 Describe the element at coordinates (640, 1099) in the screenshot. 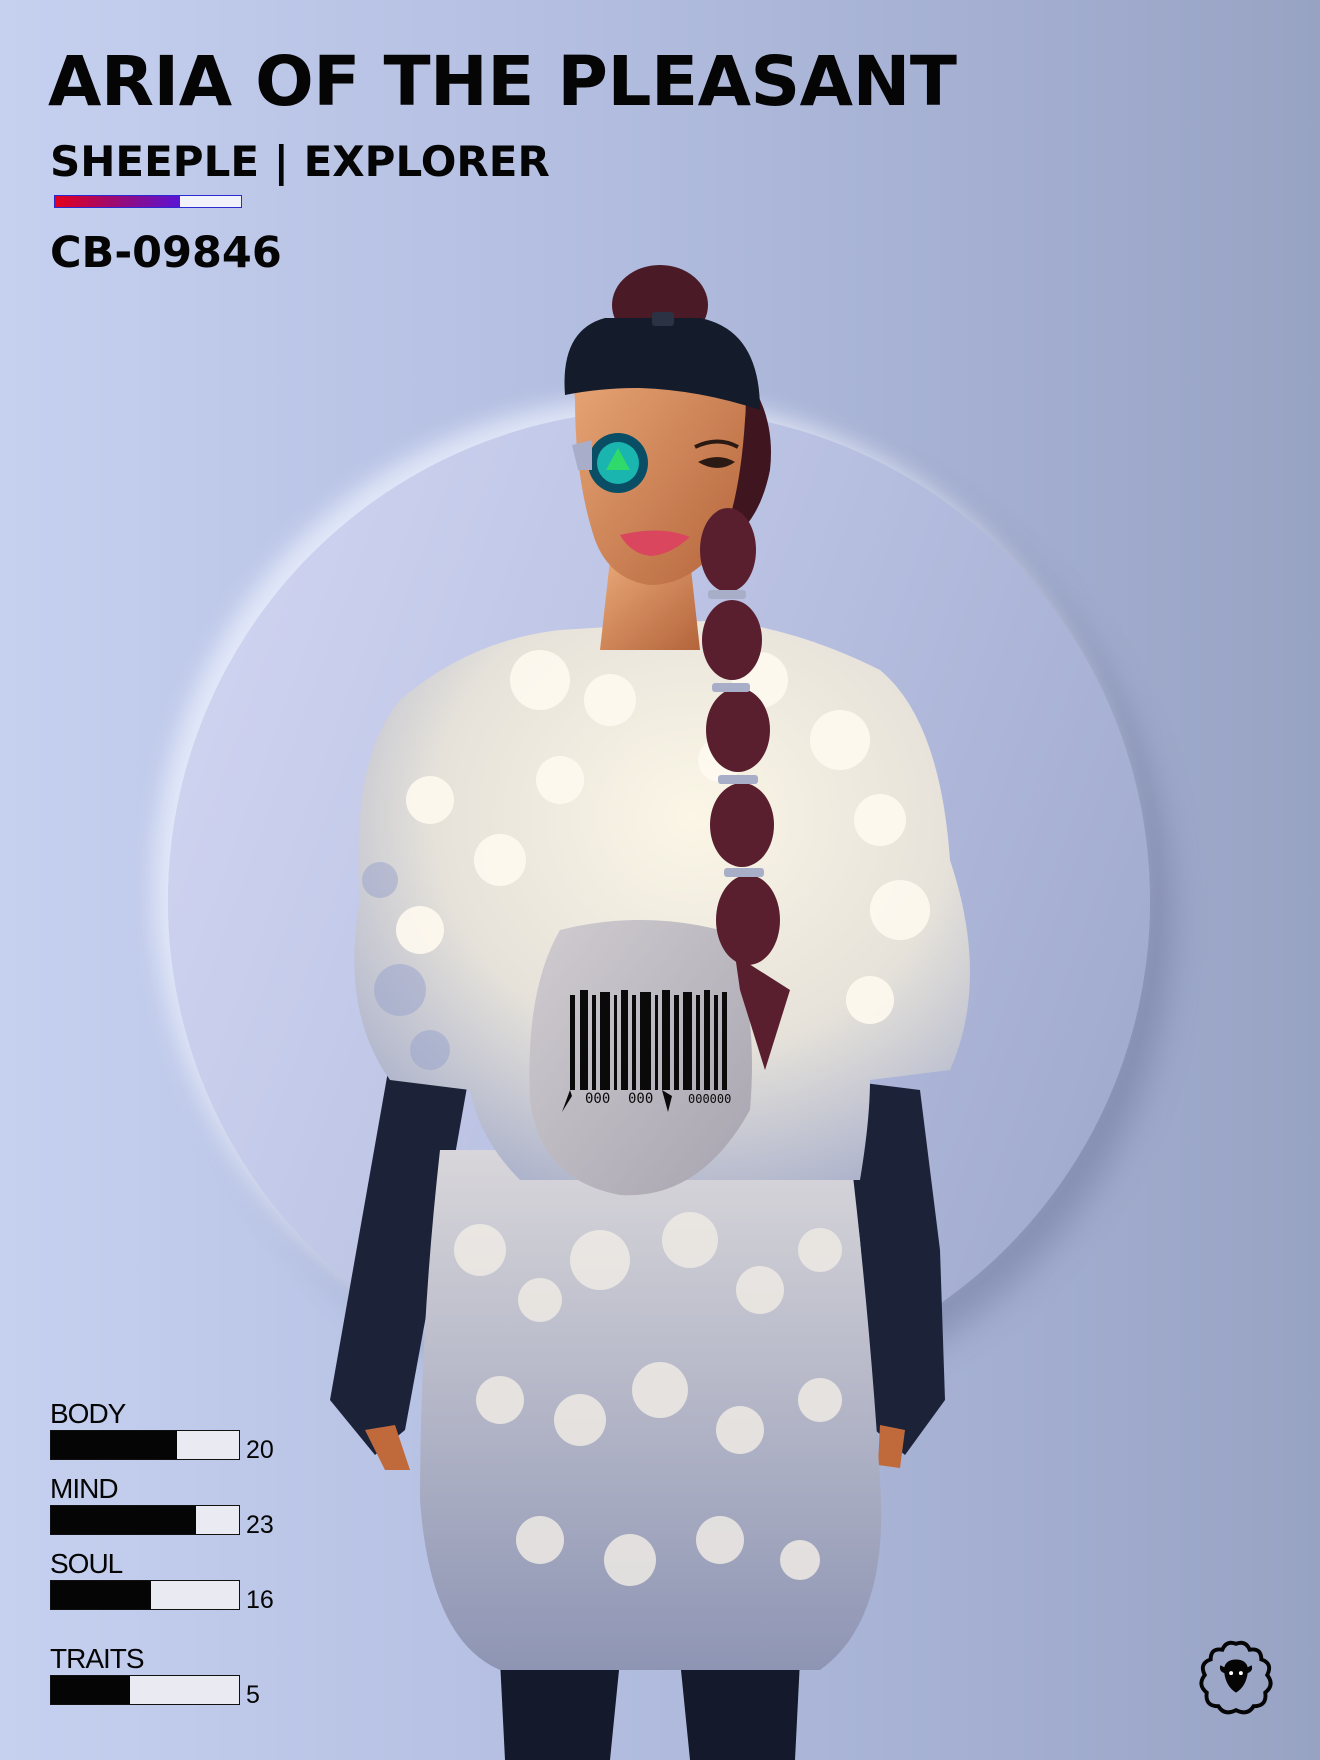

I see `barcode-digits-2: 000` at that location.